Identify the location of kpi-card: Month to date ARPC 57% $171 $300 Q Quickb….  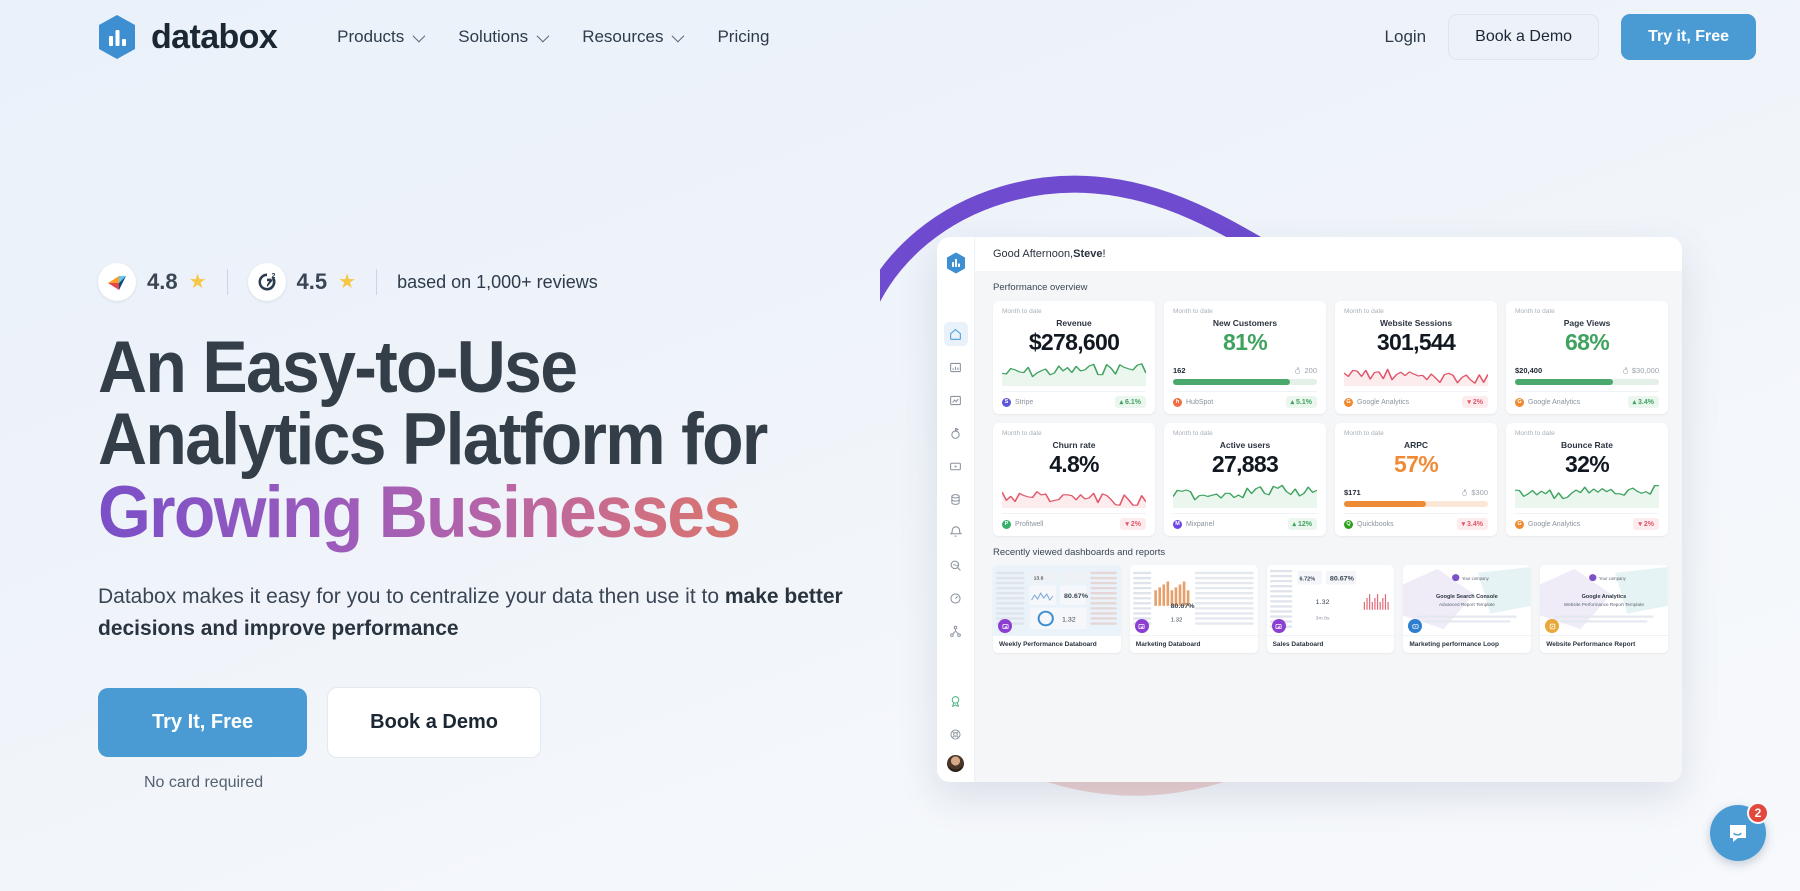
(1416, 479).